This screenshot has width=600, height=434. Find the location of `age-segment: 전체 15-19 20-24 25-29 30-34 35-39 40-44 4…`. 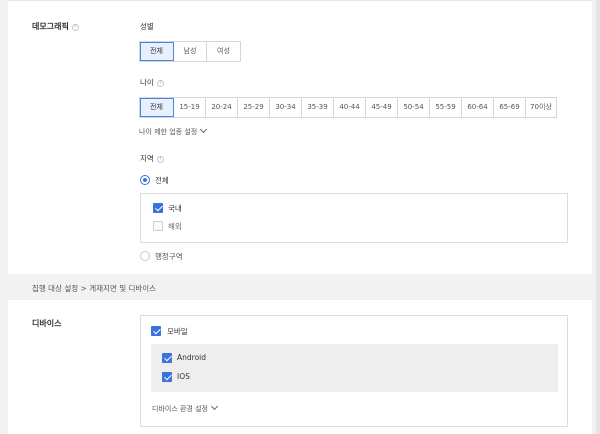

age-segment: 전체 15-19 20-24 25-29 30-34 35-39 40-44 4… is located at coordinates (348, 107).